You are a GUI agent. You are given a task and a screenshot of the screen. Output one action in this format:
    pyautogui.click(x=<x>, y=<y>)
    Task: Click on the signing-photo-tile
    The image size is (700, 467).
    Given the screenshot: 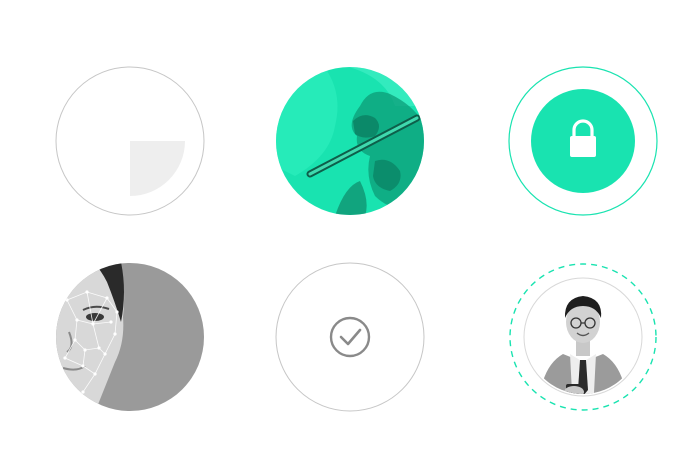 What is the action you would take?
    pyautogui.click(x=350, y=141)
    